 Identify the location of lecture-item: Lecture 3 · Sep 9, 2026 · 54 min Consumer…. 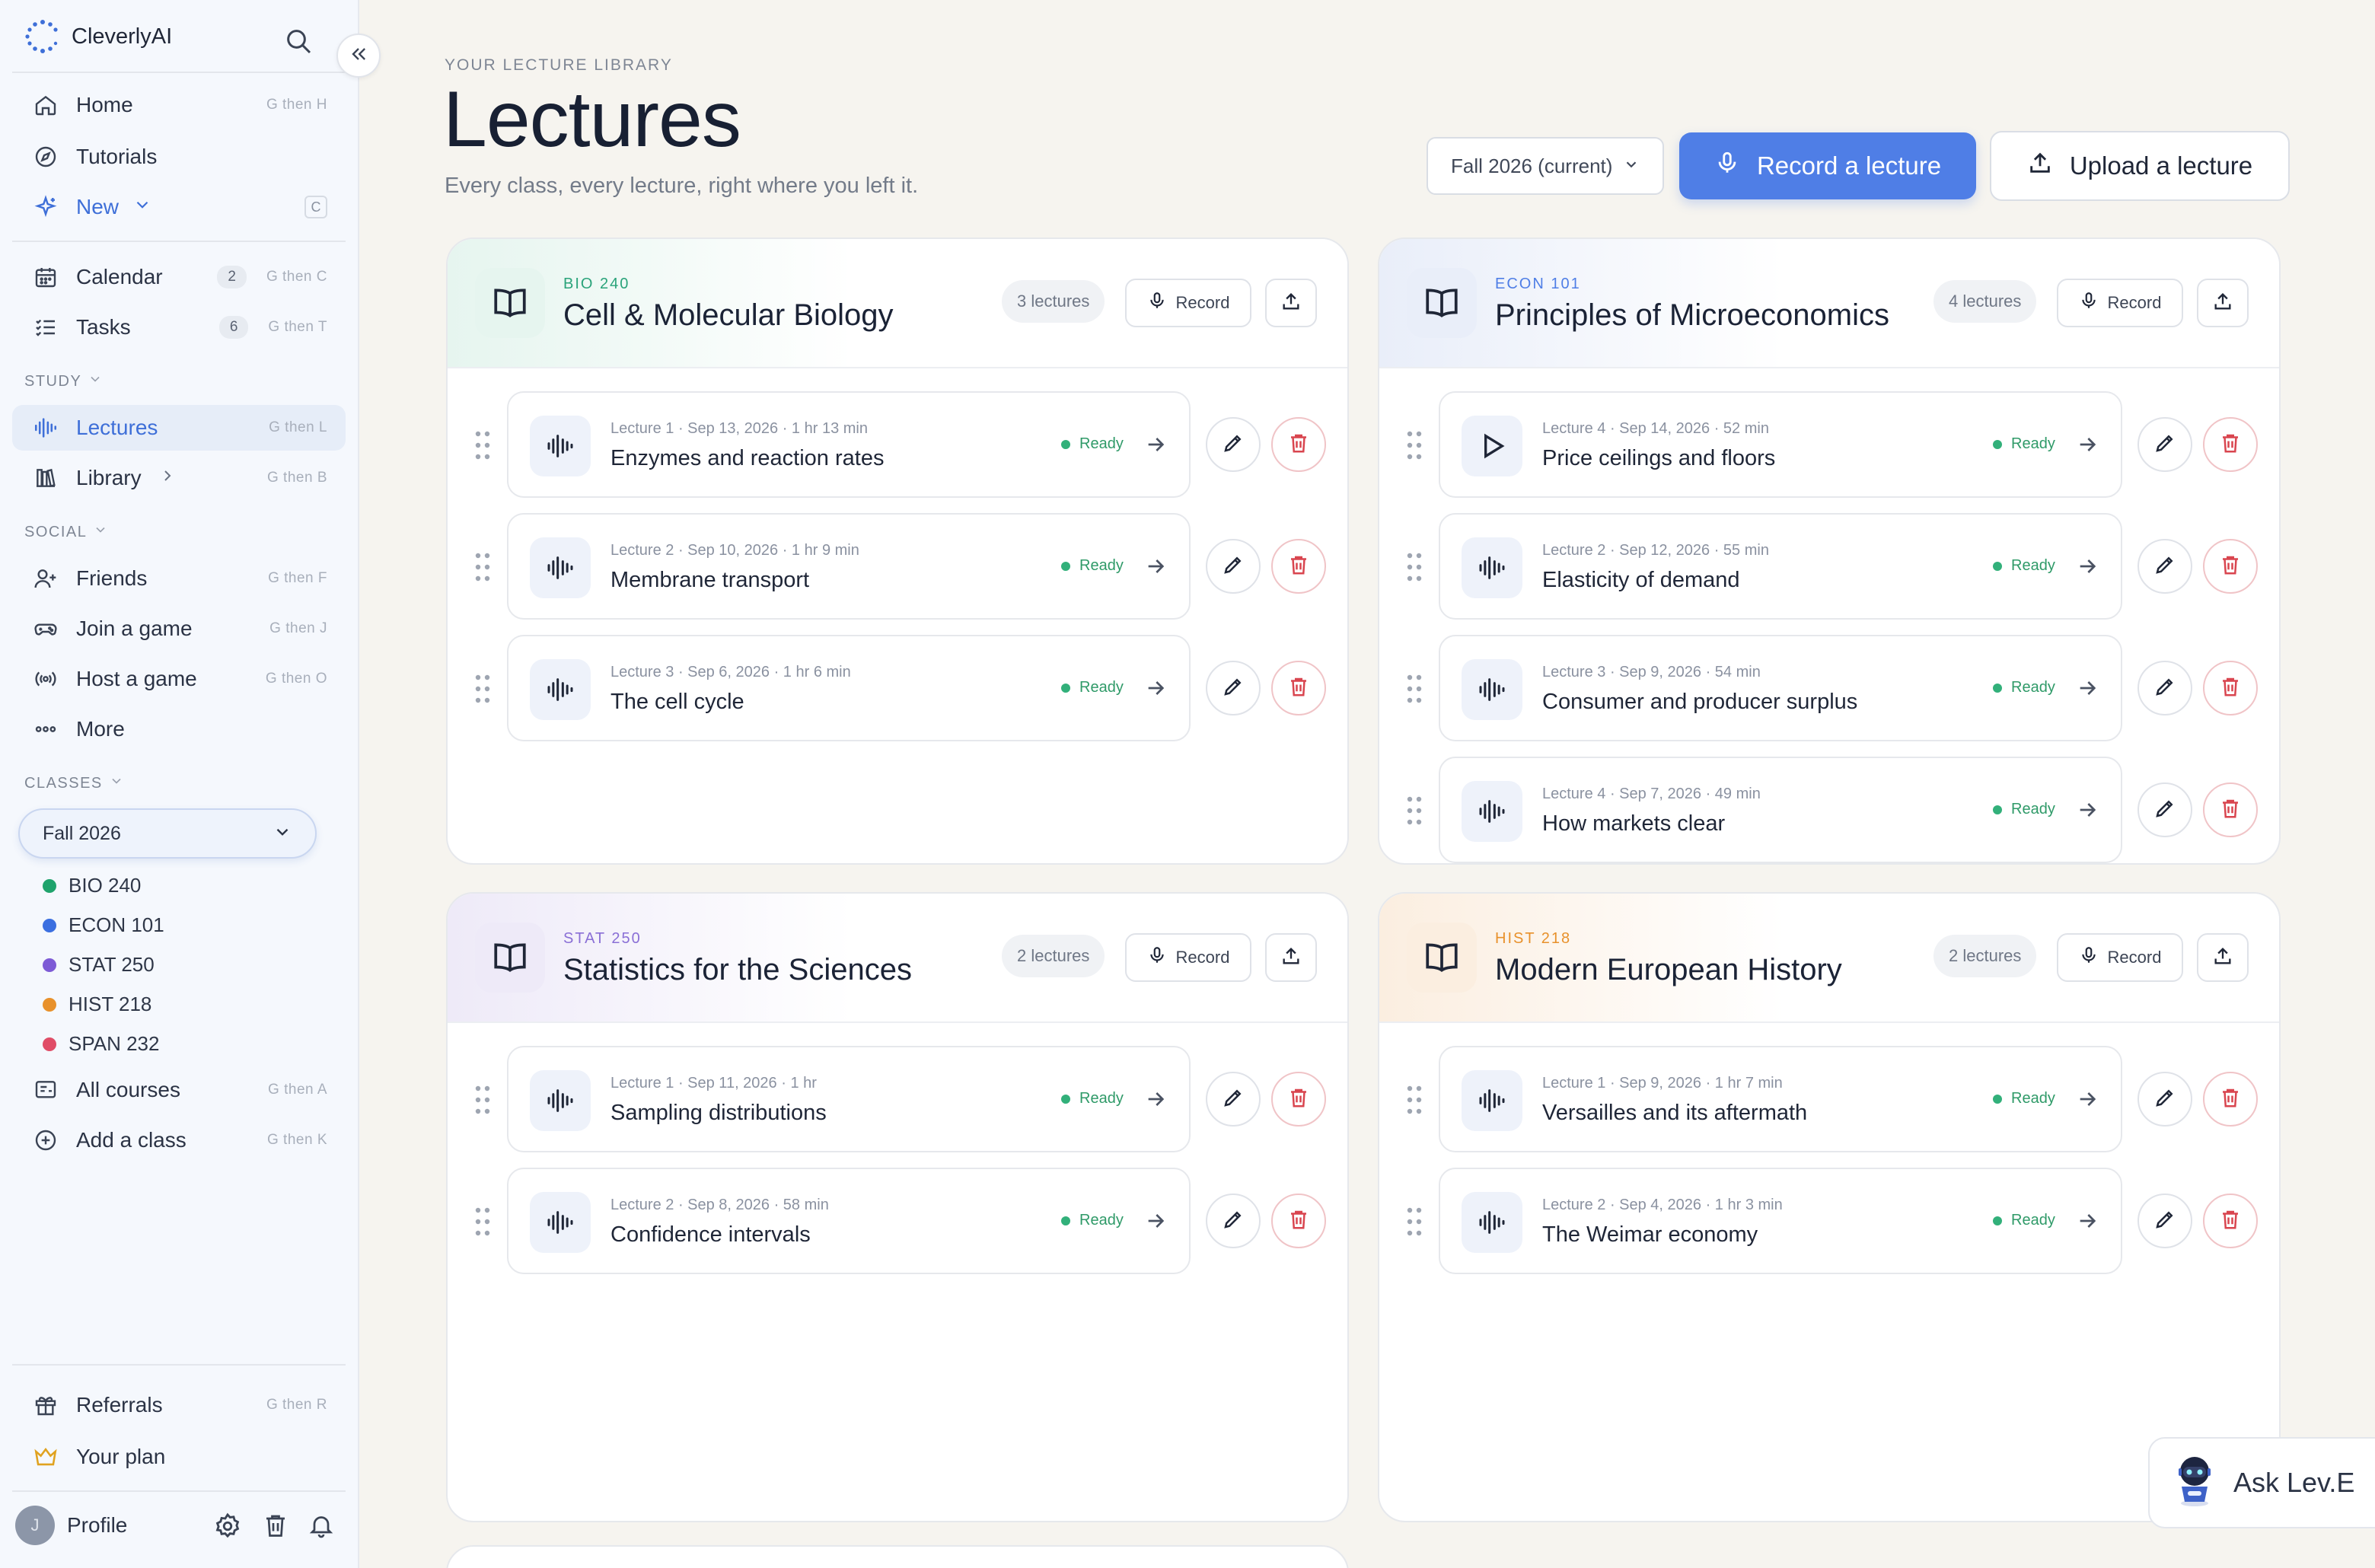
(1780, 688).